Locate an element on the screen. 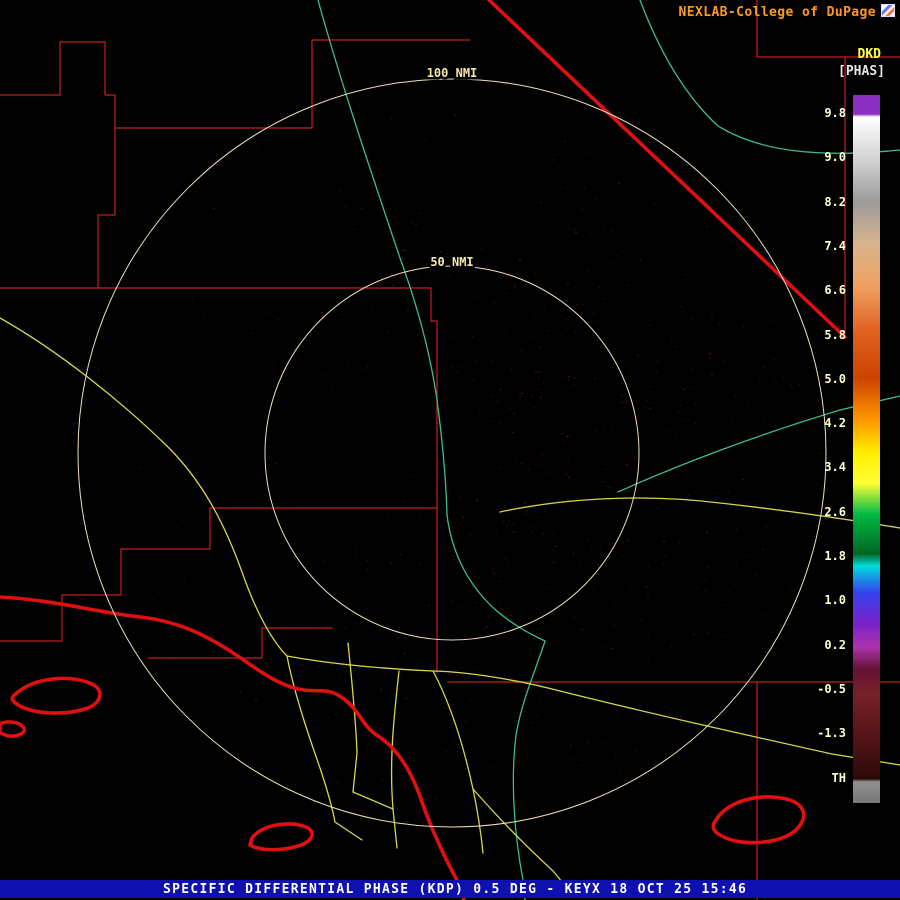  range-ring-label: 100 NMI is located at coordinates (452, 73).